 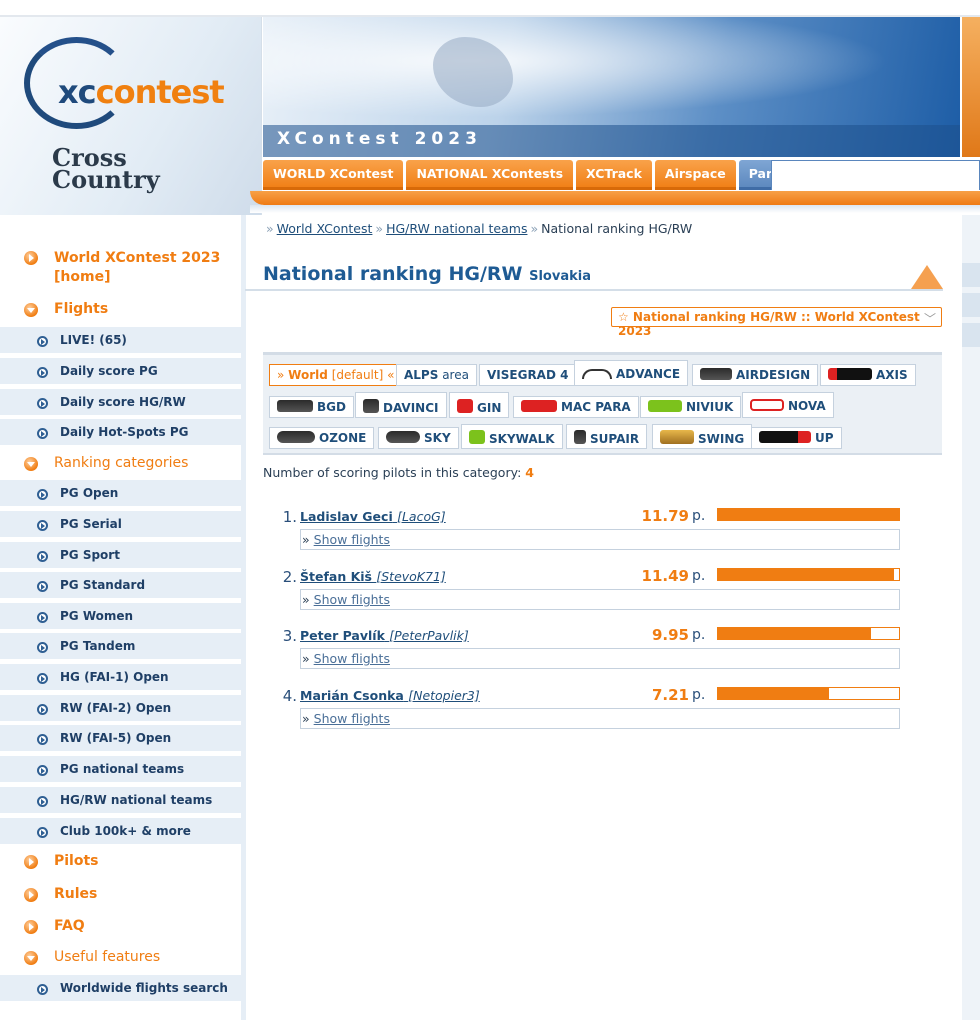 I want to click on sidebar-item-useful: Useful features, so click(x=120, y=957).